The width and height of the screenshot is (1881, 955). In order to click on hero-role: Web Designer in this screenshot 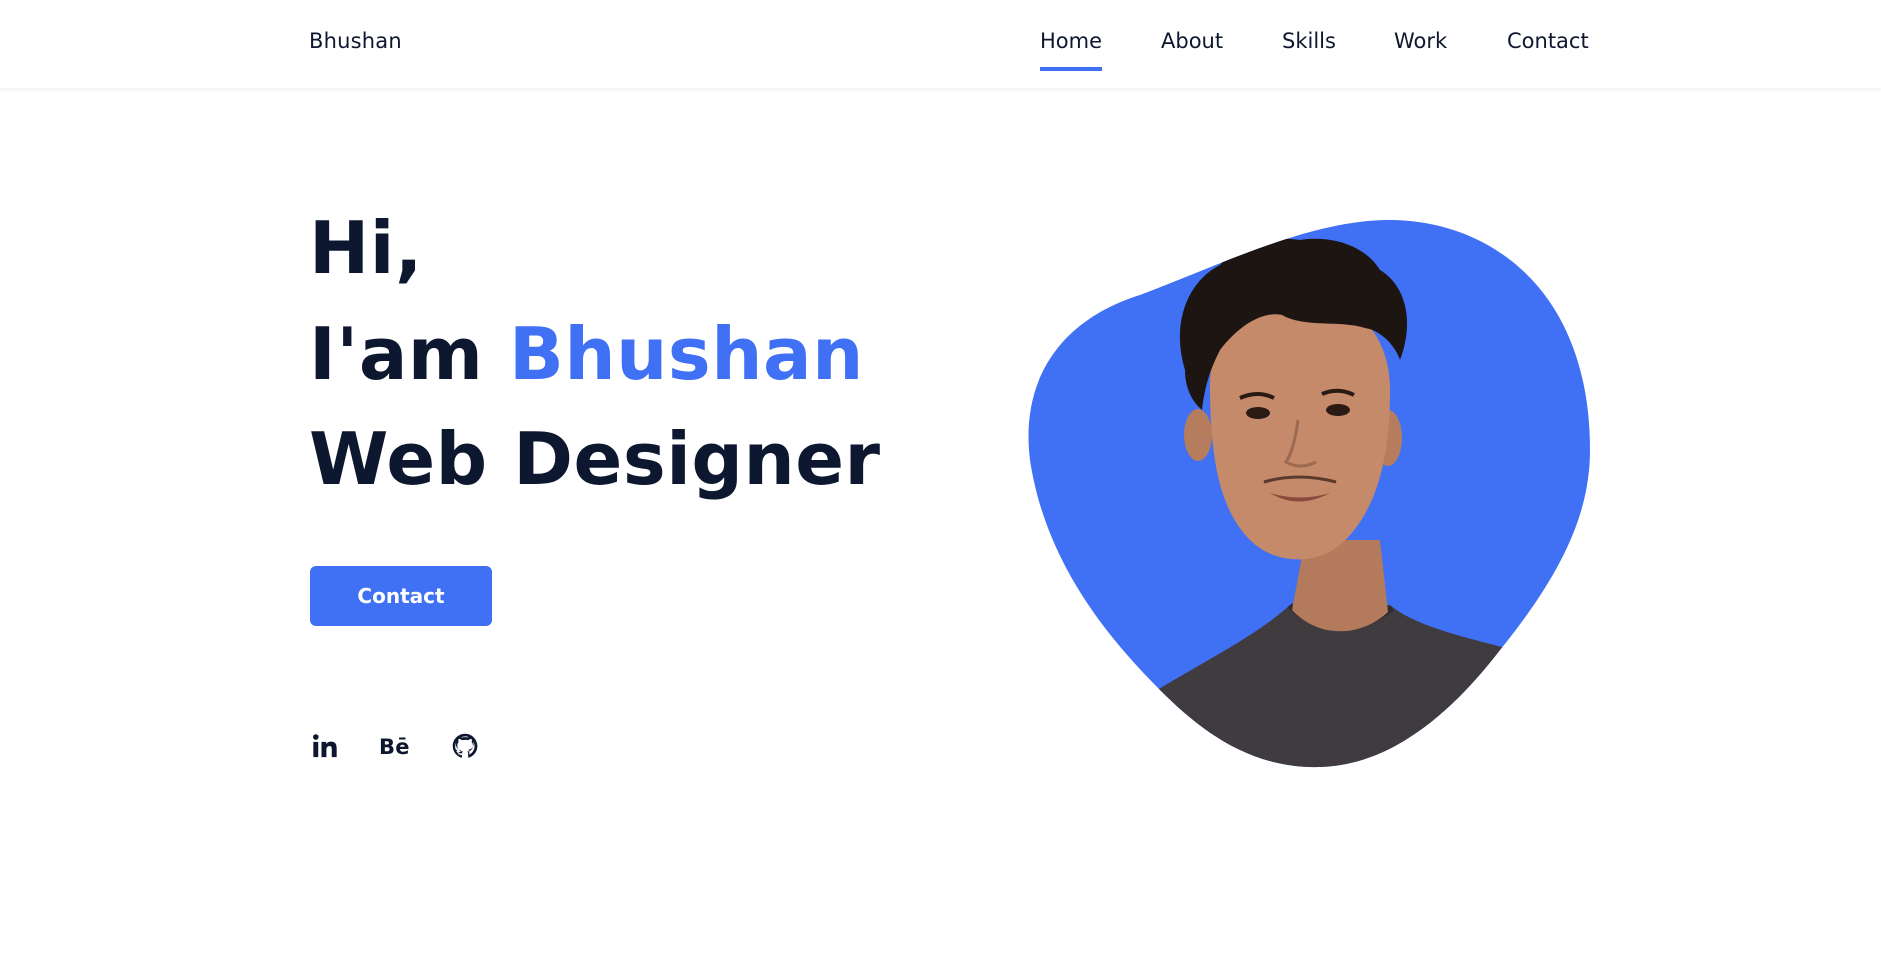, I will do `click(595, 459)`.